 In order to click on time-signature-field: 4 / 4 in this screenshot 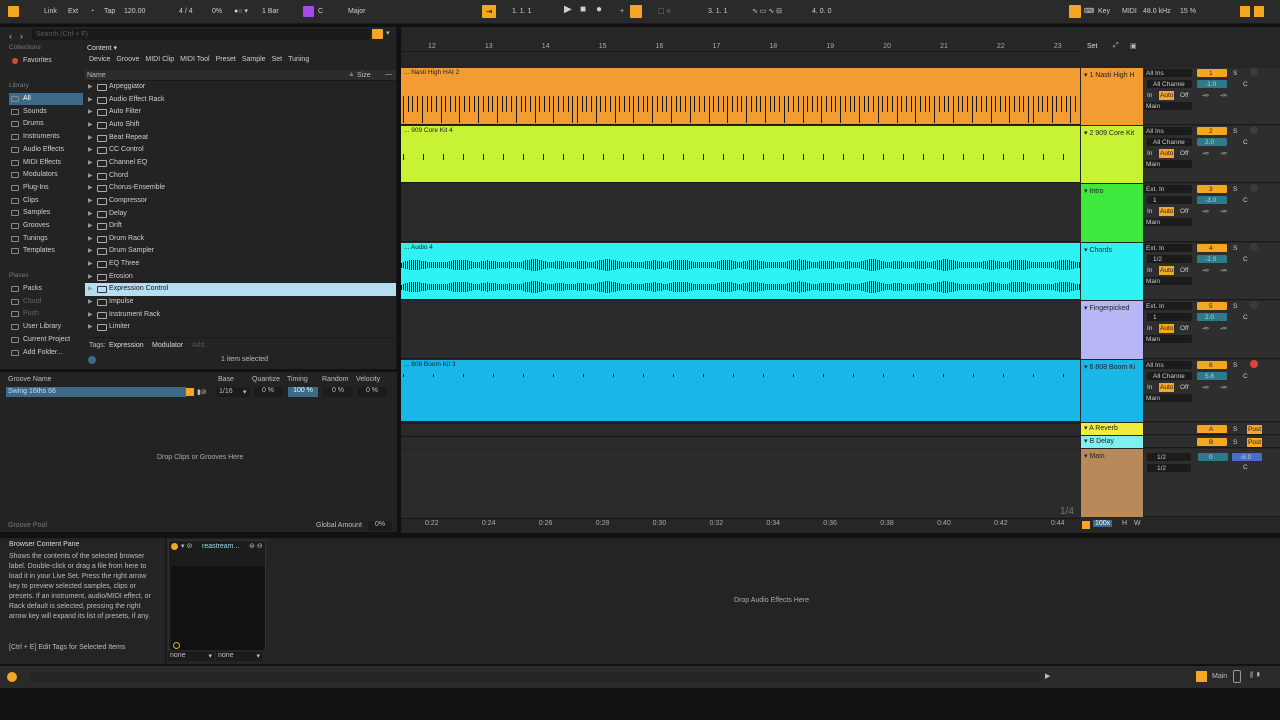, I will do `click(186, 12)`.